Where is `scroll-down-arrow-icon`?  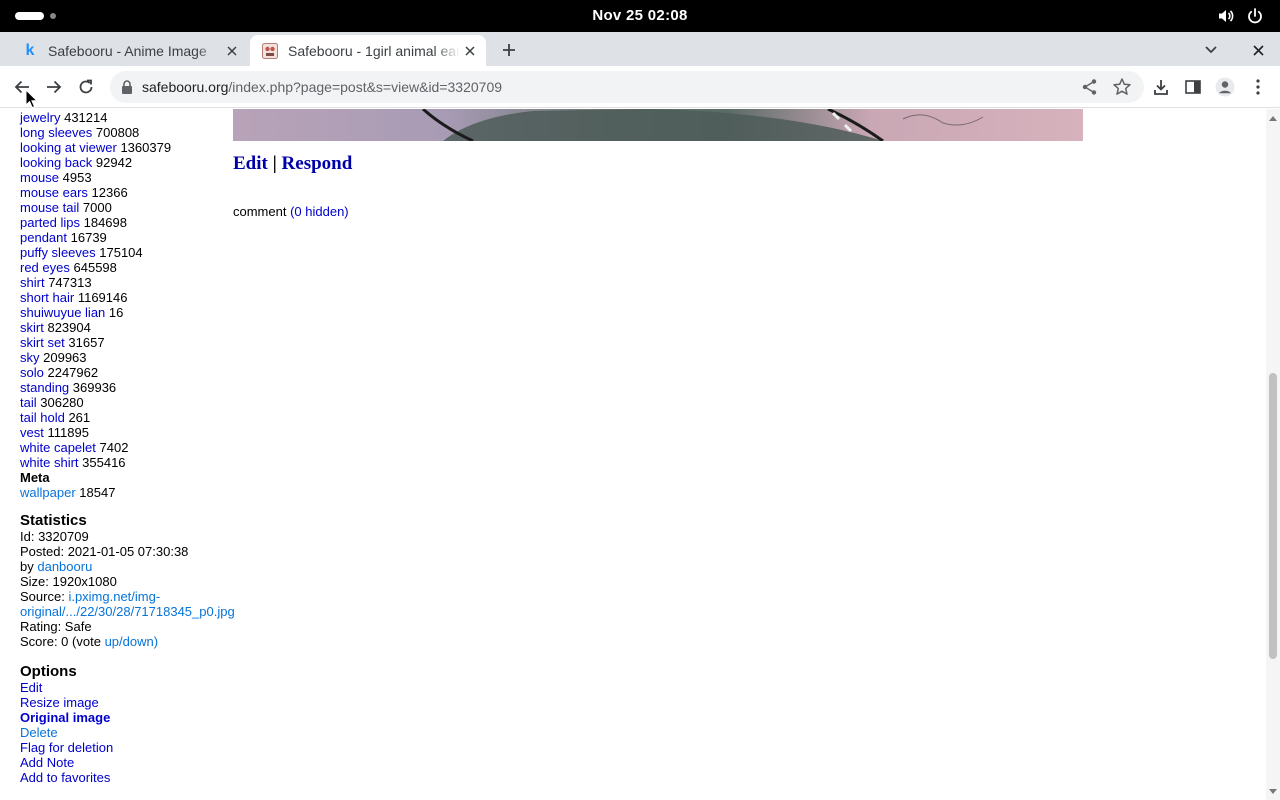
scroll-down-arrow-icon is located at coordinates (1273, 792).